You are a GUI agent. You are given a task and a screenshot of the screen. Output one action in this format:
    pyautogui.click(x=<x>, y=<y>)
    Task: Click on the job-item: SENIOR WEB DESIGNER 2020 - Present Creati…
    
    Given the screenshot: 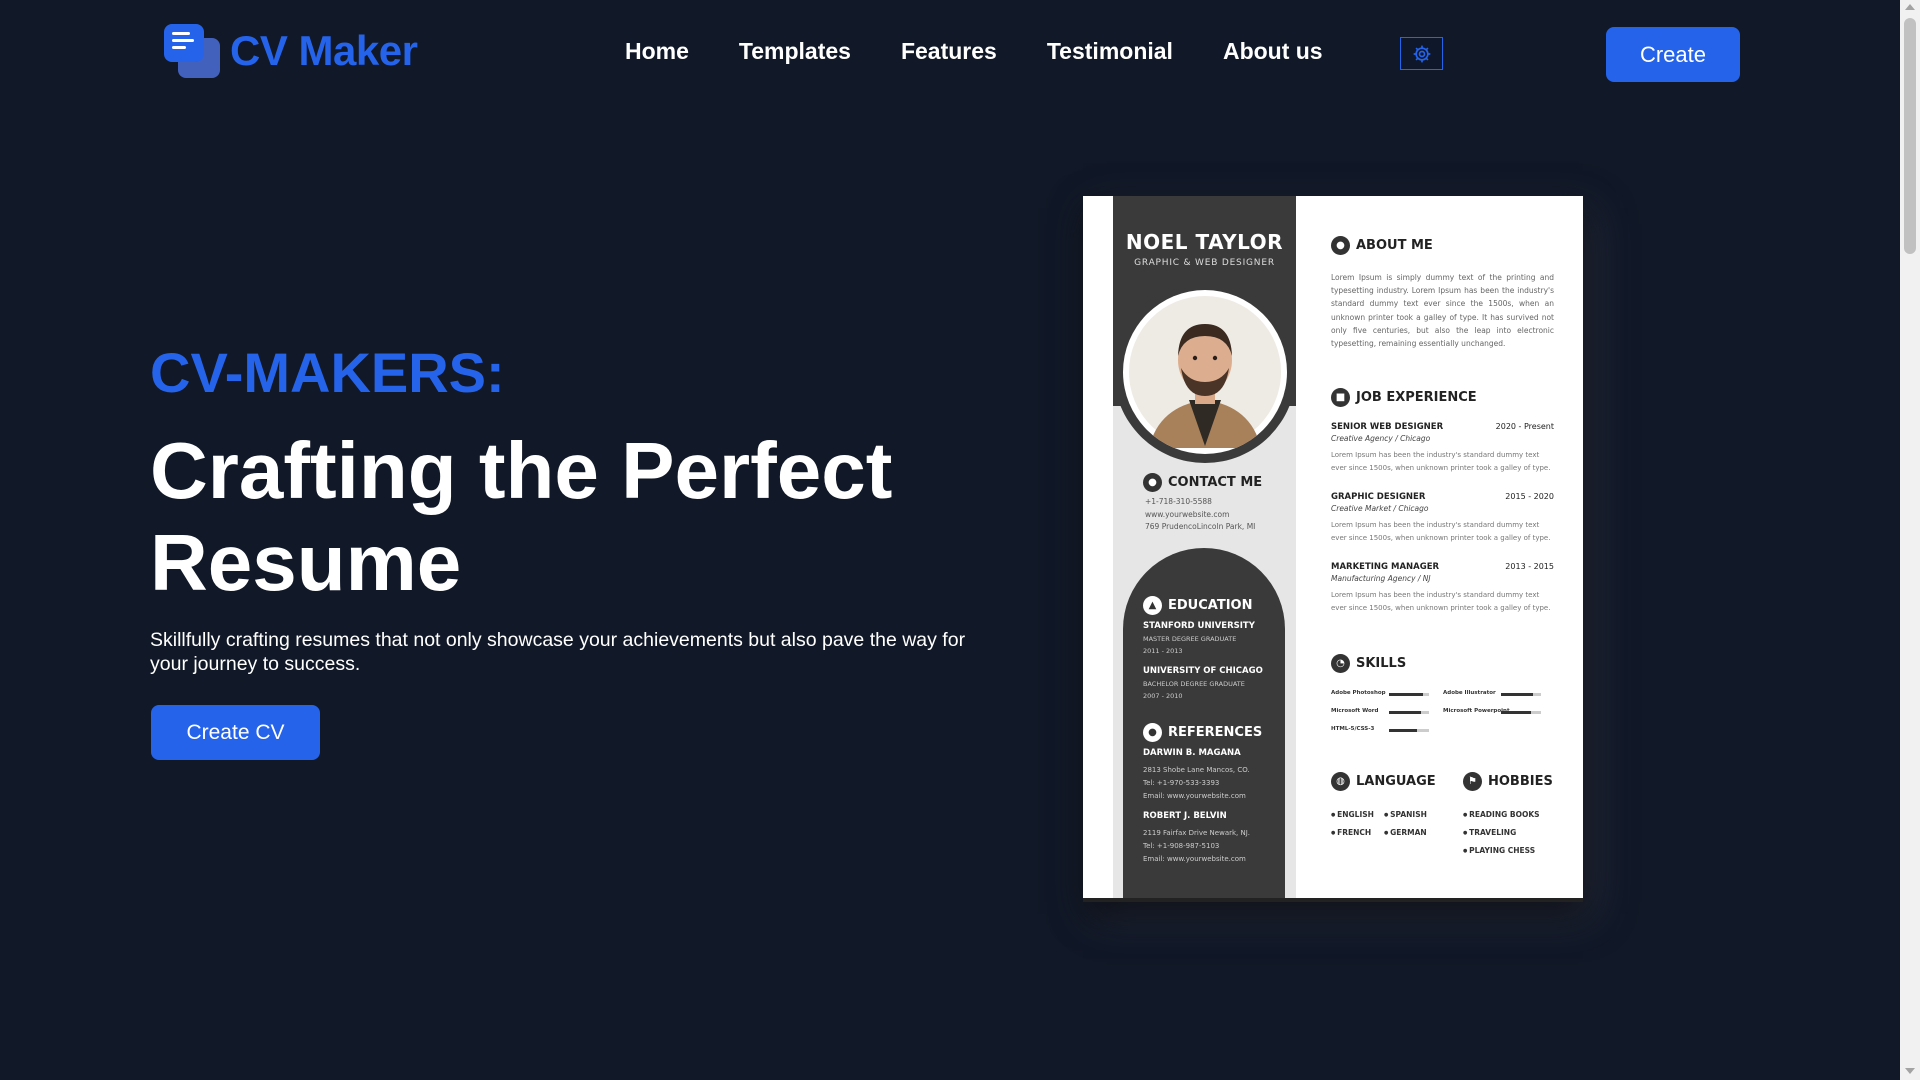 What is the action you would take?
    pyautogui.click(x=1442, y=447)
    